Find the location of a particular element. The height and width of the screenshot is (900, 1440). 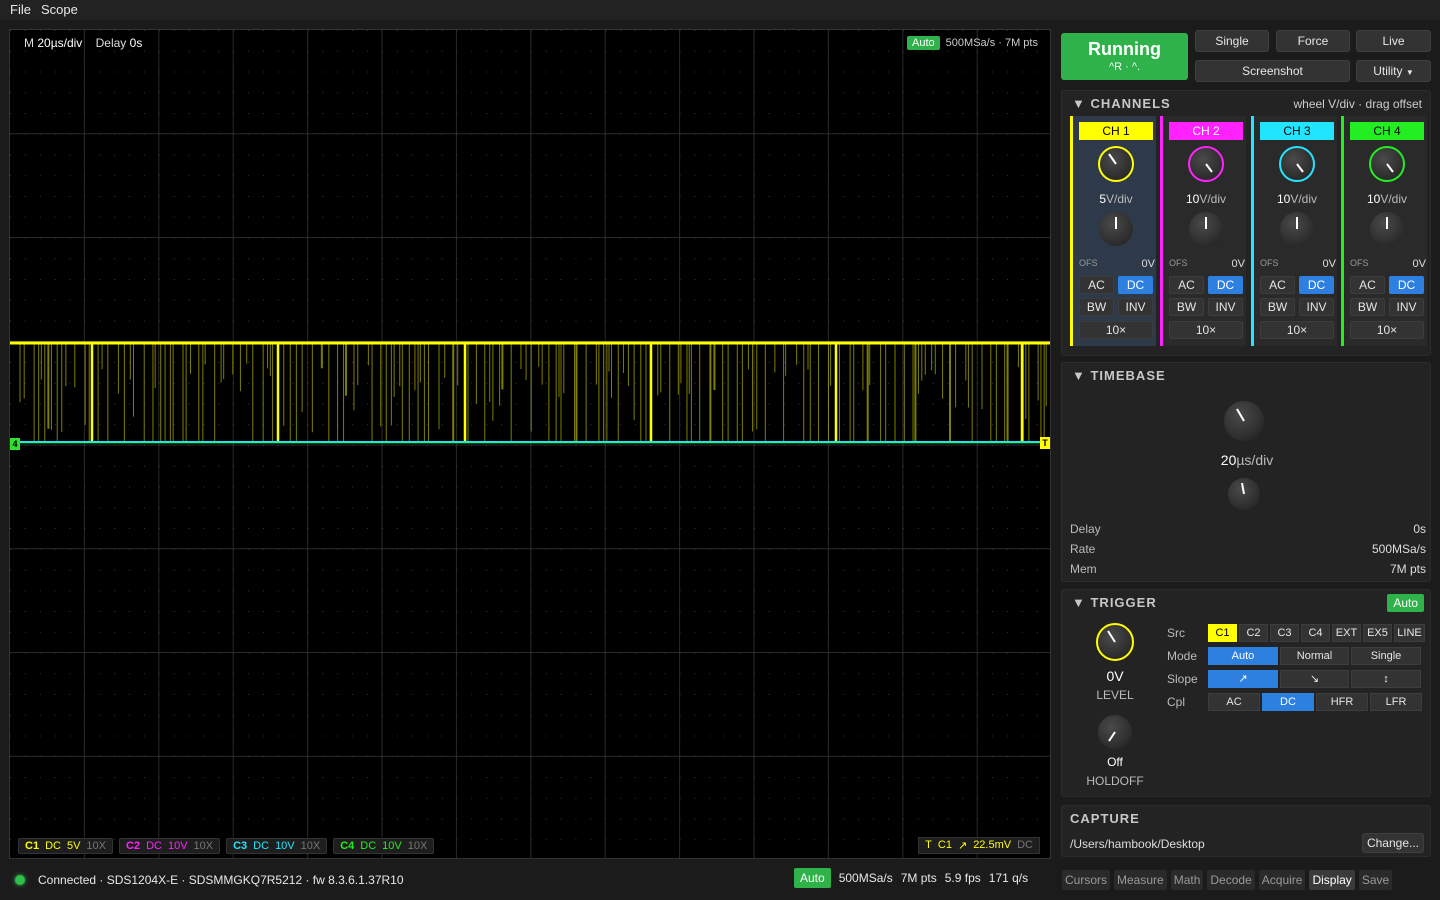

holdoff-knob is located at coordinates (1115, 732).